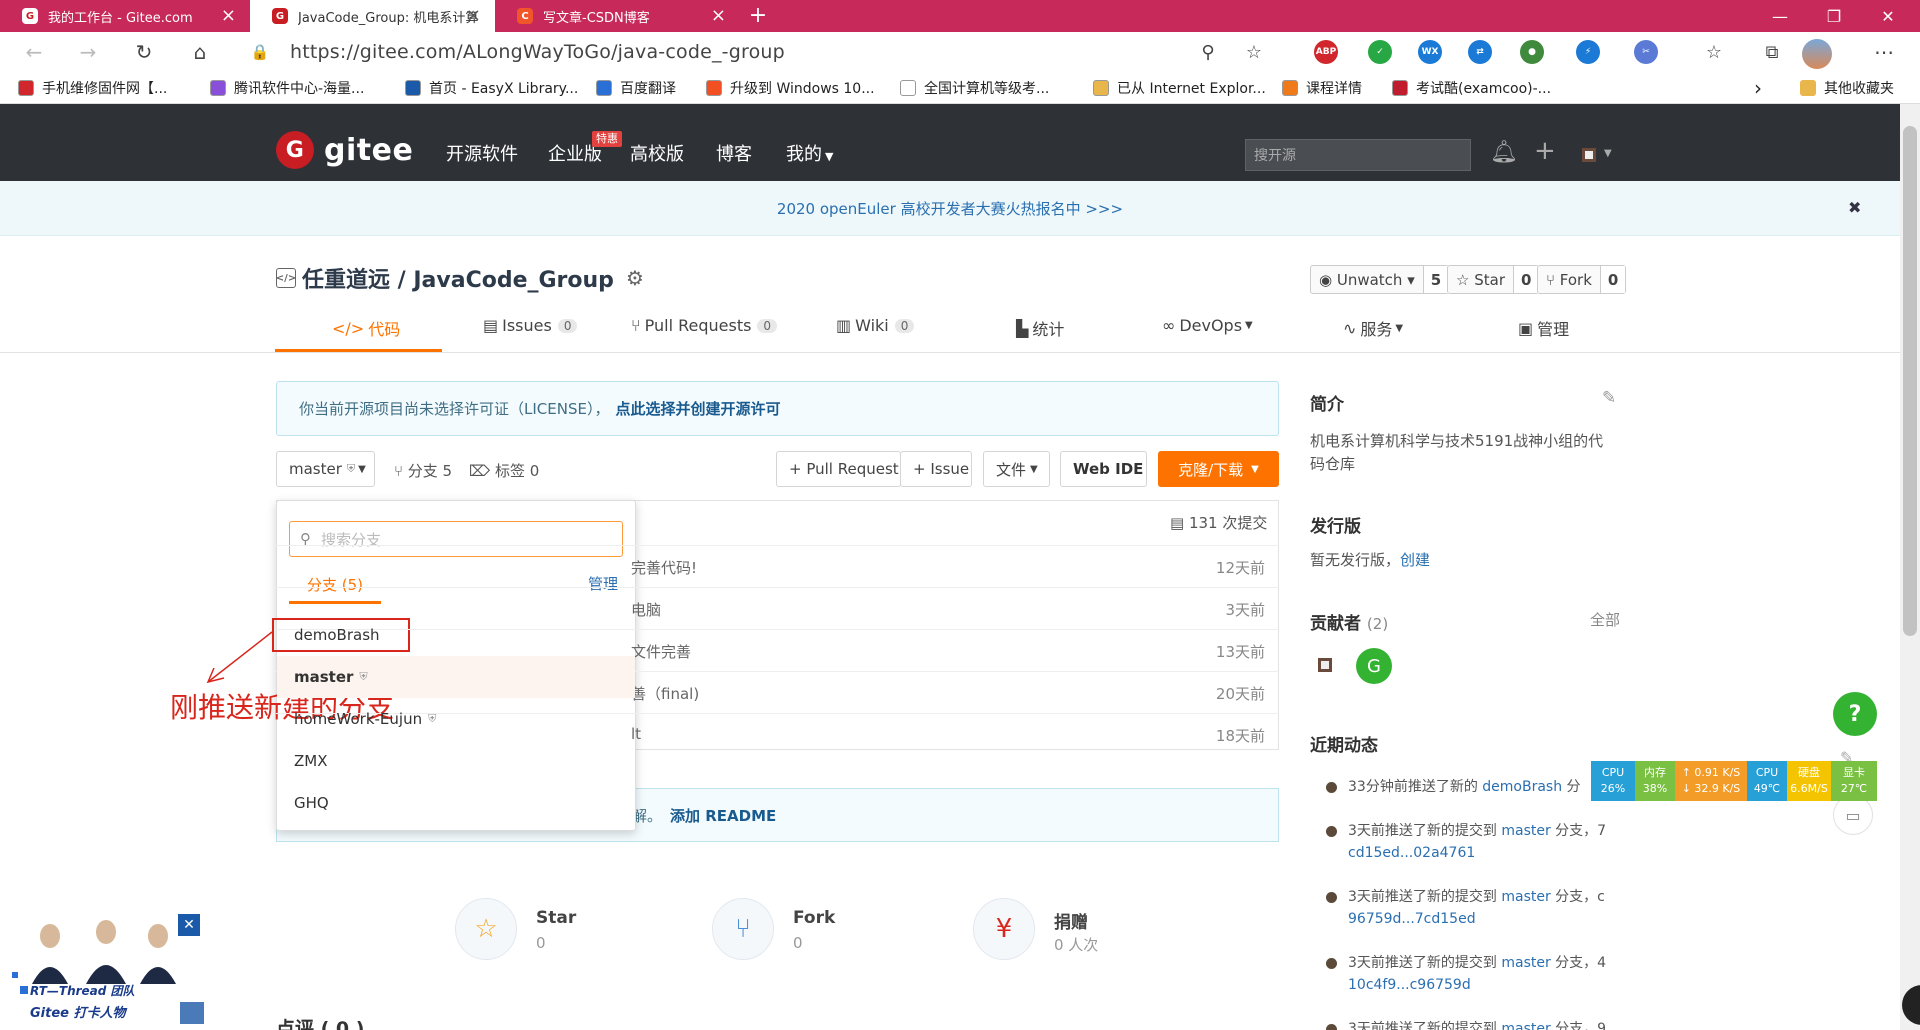  What do you see at coordinates (486, 929) in the screenshot?
I see `social-star-icon: ☆` at bounding box center [486, 929].